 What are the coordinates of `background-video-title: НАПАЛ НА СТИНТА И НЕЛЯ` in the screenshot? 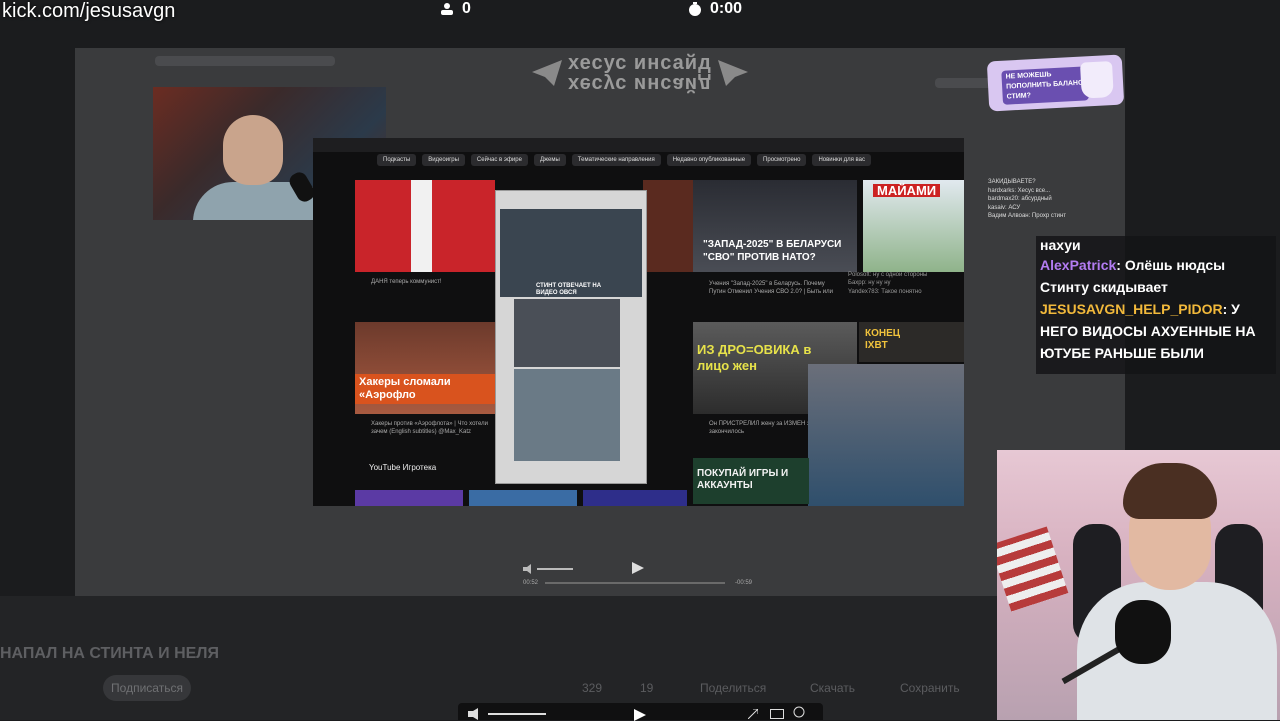 It's located at (110, 653).